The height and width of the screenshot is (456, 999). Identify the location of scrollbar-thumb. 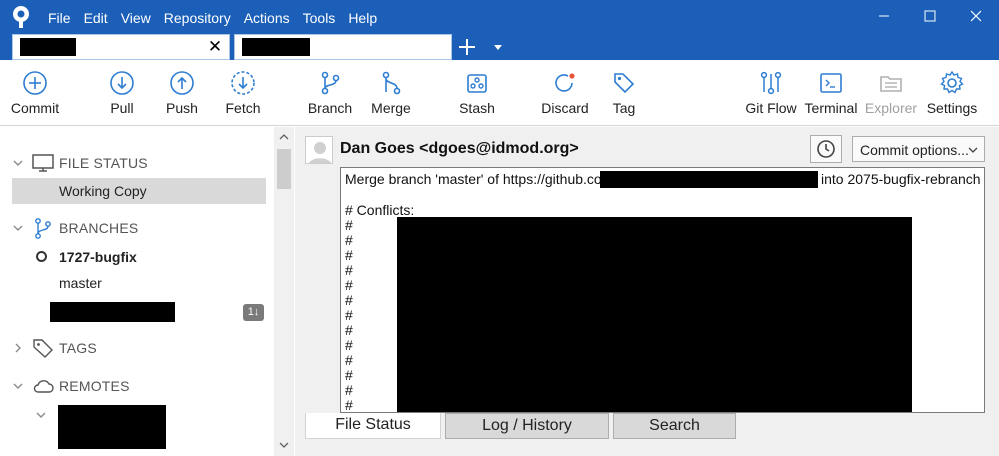
(284, 169).